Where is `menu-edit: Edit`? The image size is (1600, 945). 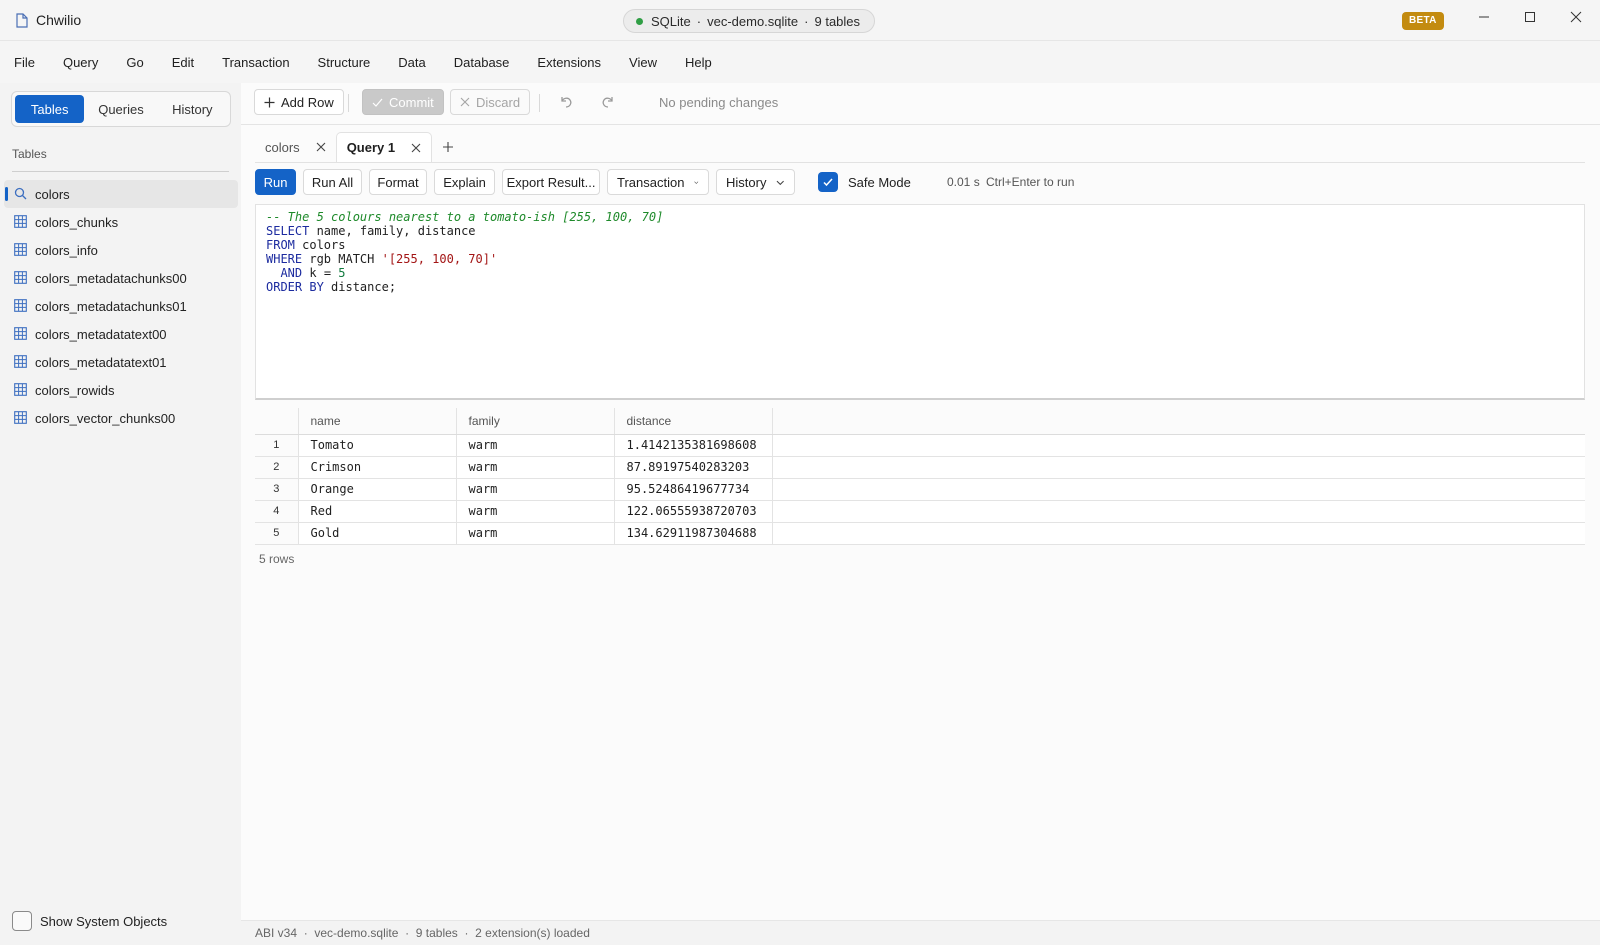
menu-edit: Edit is located at coordinates (190, 62).